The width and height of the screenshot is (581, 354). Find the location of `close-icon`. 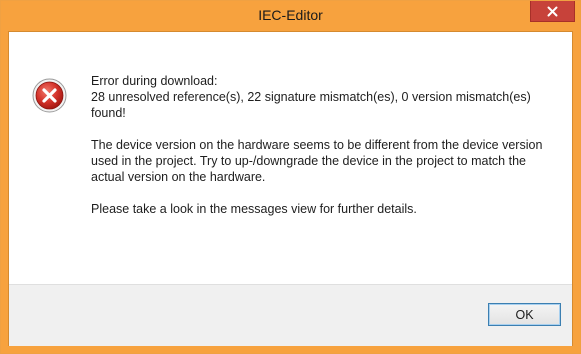

close-icon is located at coordinates (552, 11).